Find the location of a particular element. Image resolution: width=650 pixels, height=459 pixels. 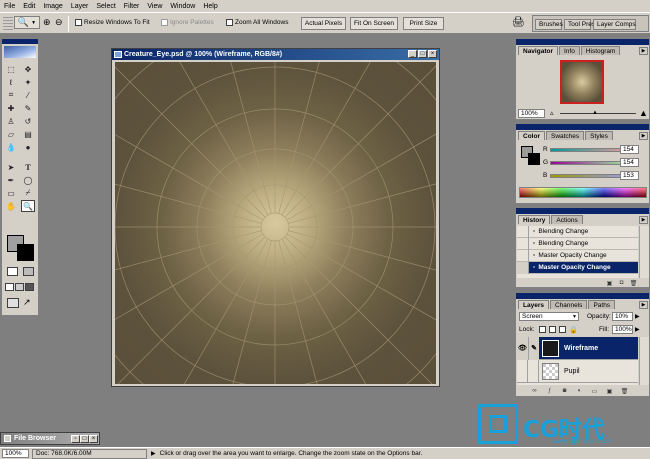

eye-icon: 👁 is located at coordinates (522, 348).